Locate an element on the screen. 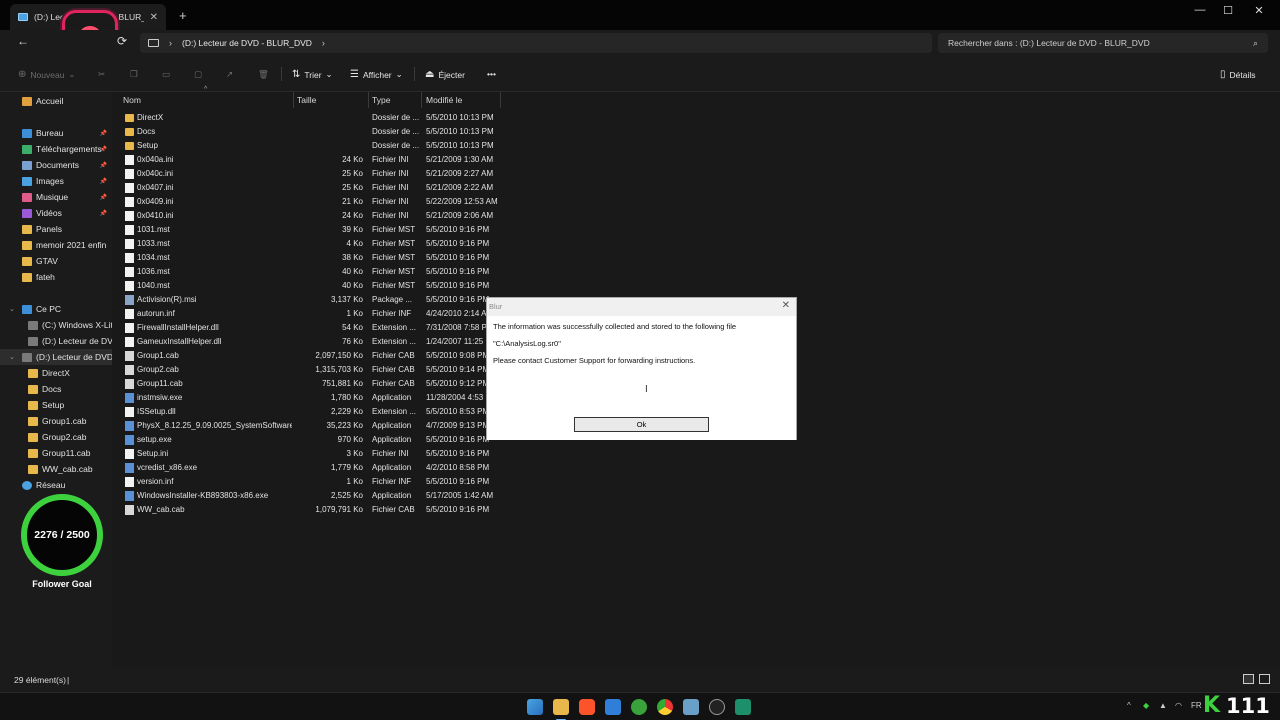  sidebar-item-directx: DirectX is located at coordinates (56, 373).